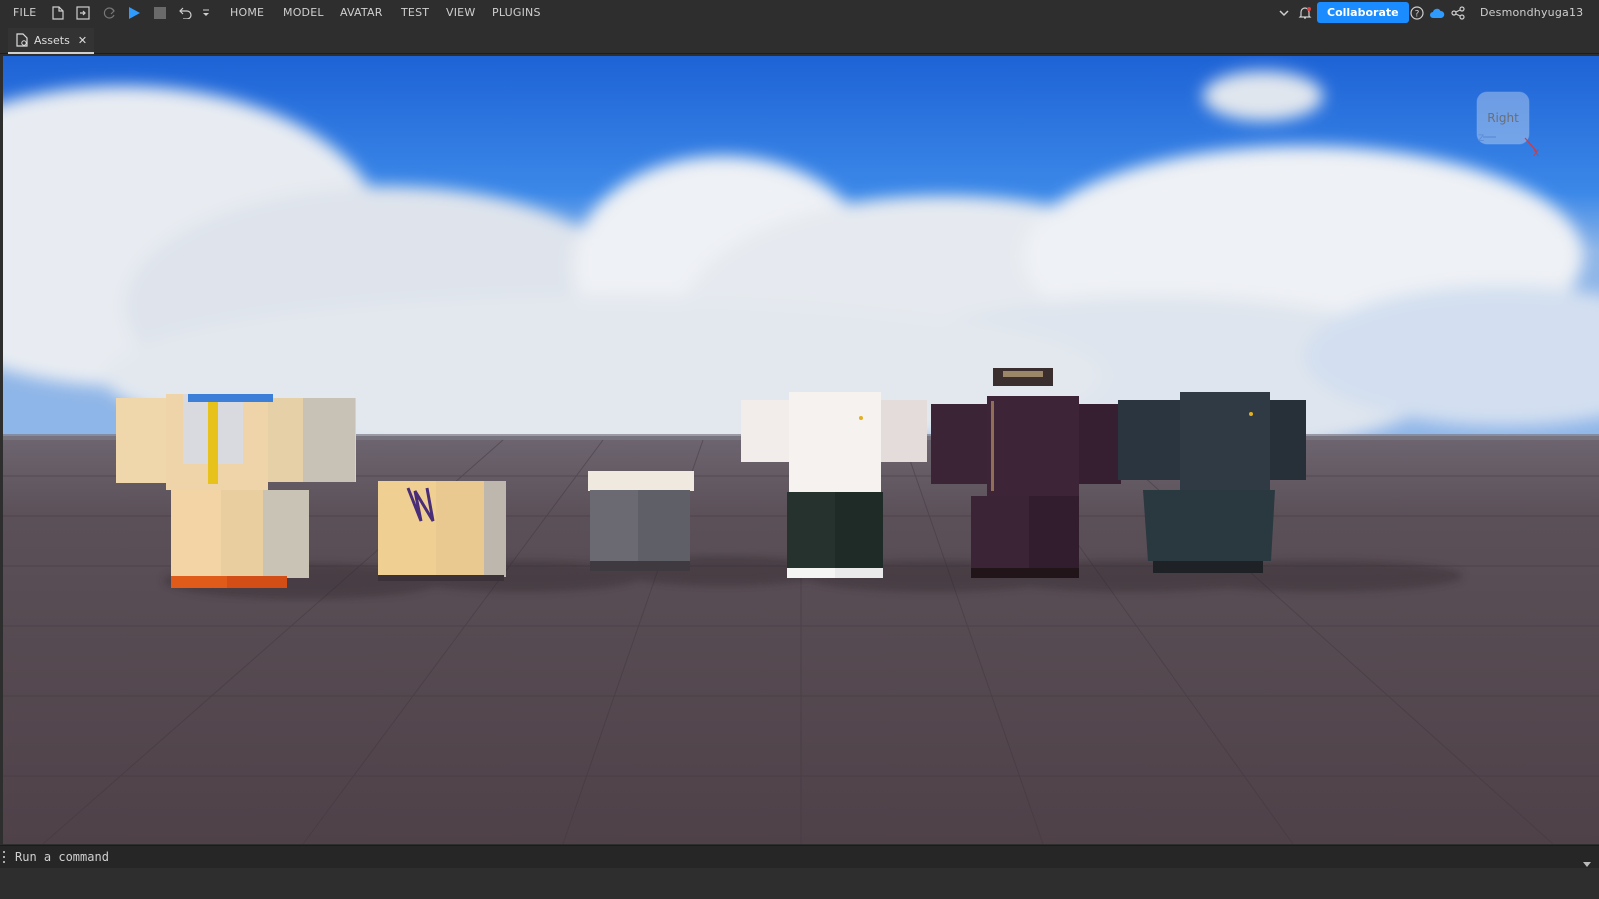  I want to click on tab-test-label: TEST, so click(415, 12).